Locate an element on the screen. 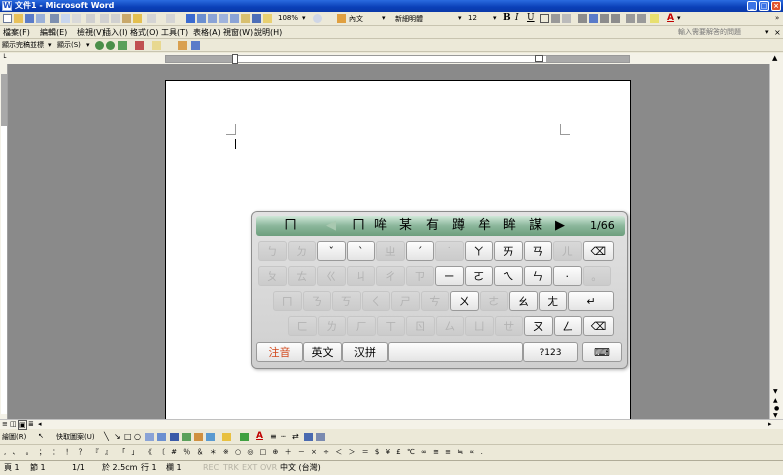  columns-icon is located at coordinates (234, 18).